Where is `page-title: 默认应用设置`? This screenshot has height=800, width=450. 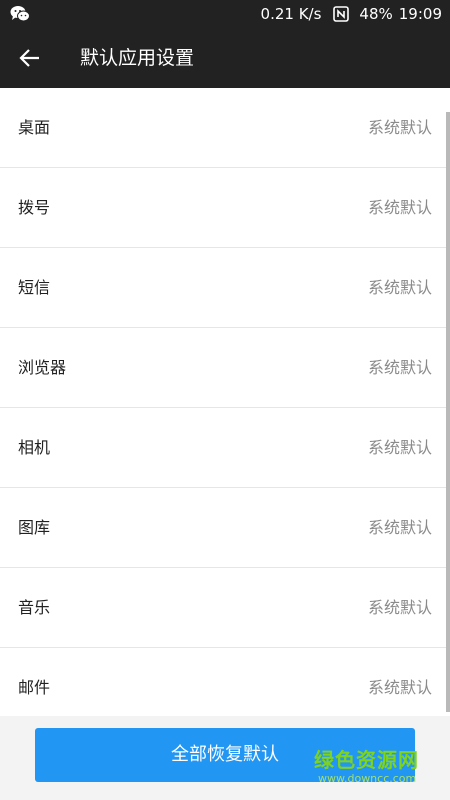 page-title: 默认应用设置 is located at coordinates (137, 58).